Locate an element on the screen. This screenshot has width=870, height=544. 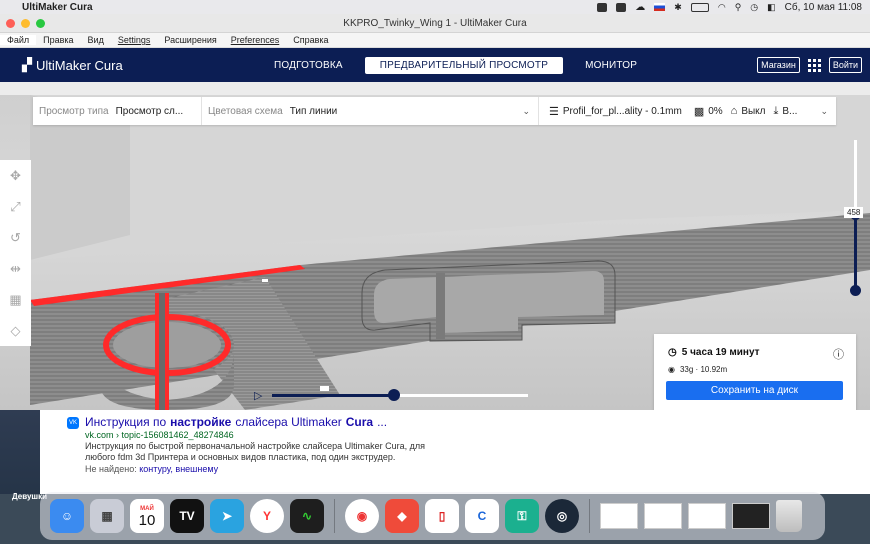
wifi-icon: ◠ is located at coordinates (722, 7).